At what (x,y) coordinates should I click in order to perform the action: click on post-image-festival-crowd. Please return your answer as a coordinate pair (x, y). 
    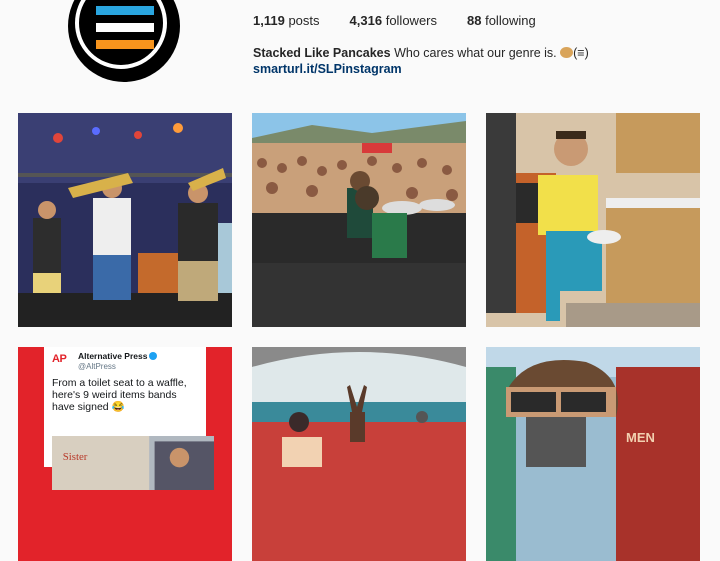
    Looking at the image, I should click on (359, 220).